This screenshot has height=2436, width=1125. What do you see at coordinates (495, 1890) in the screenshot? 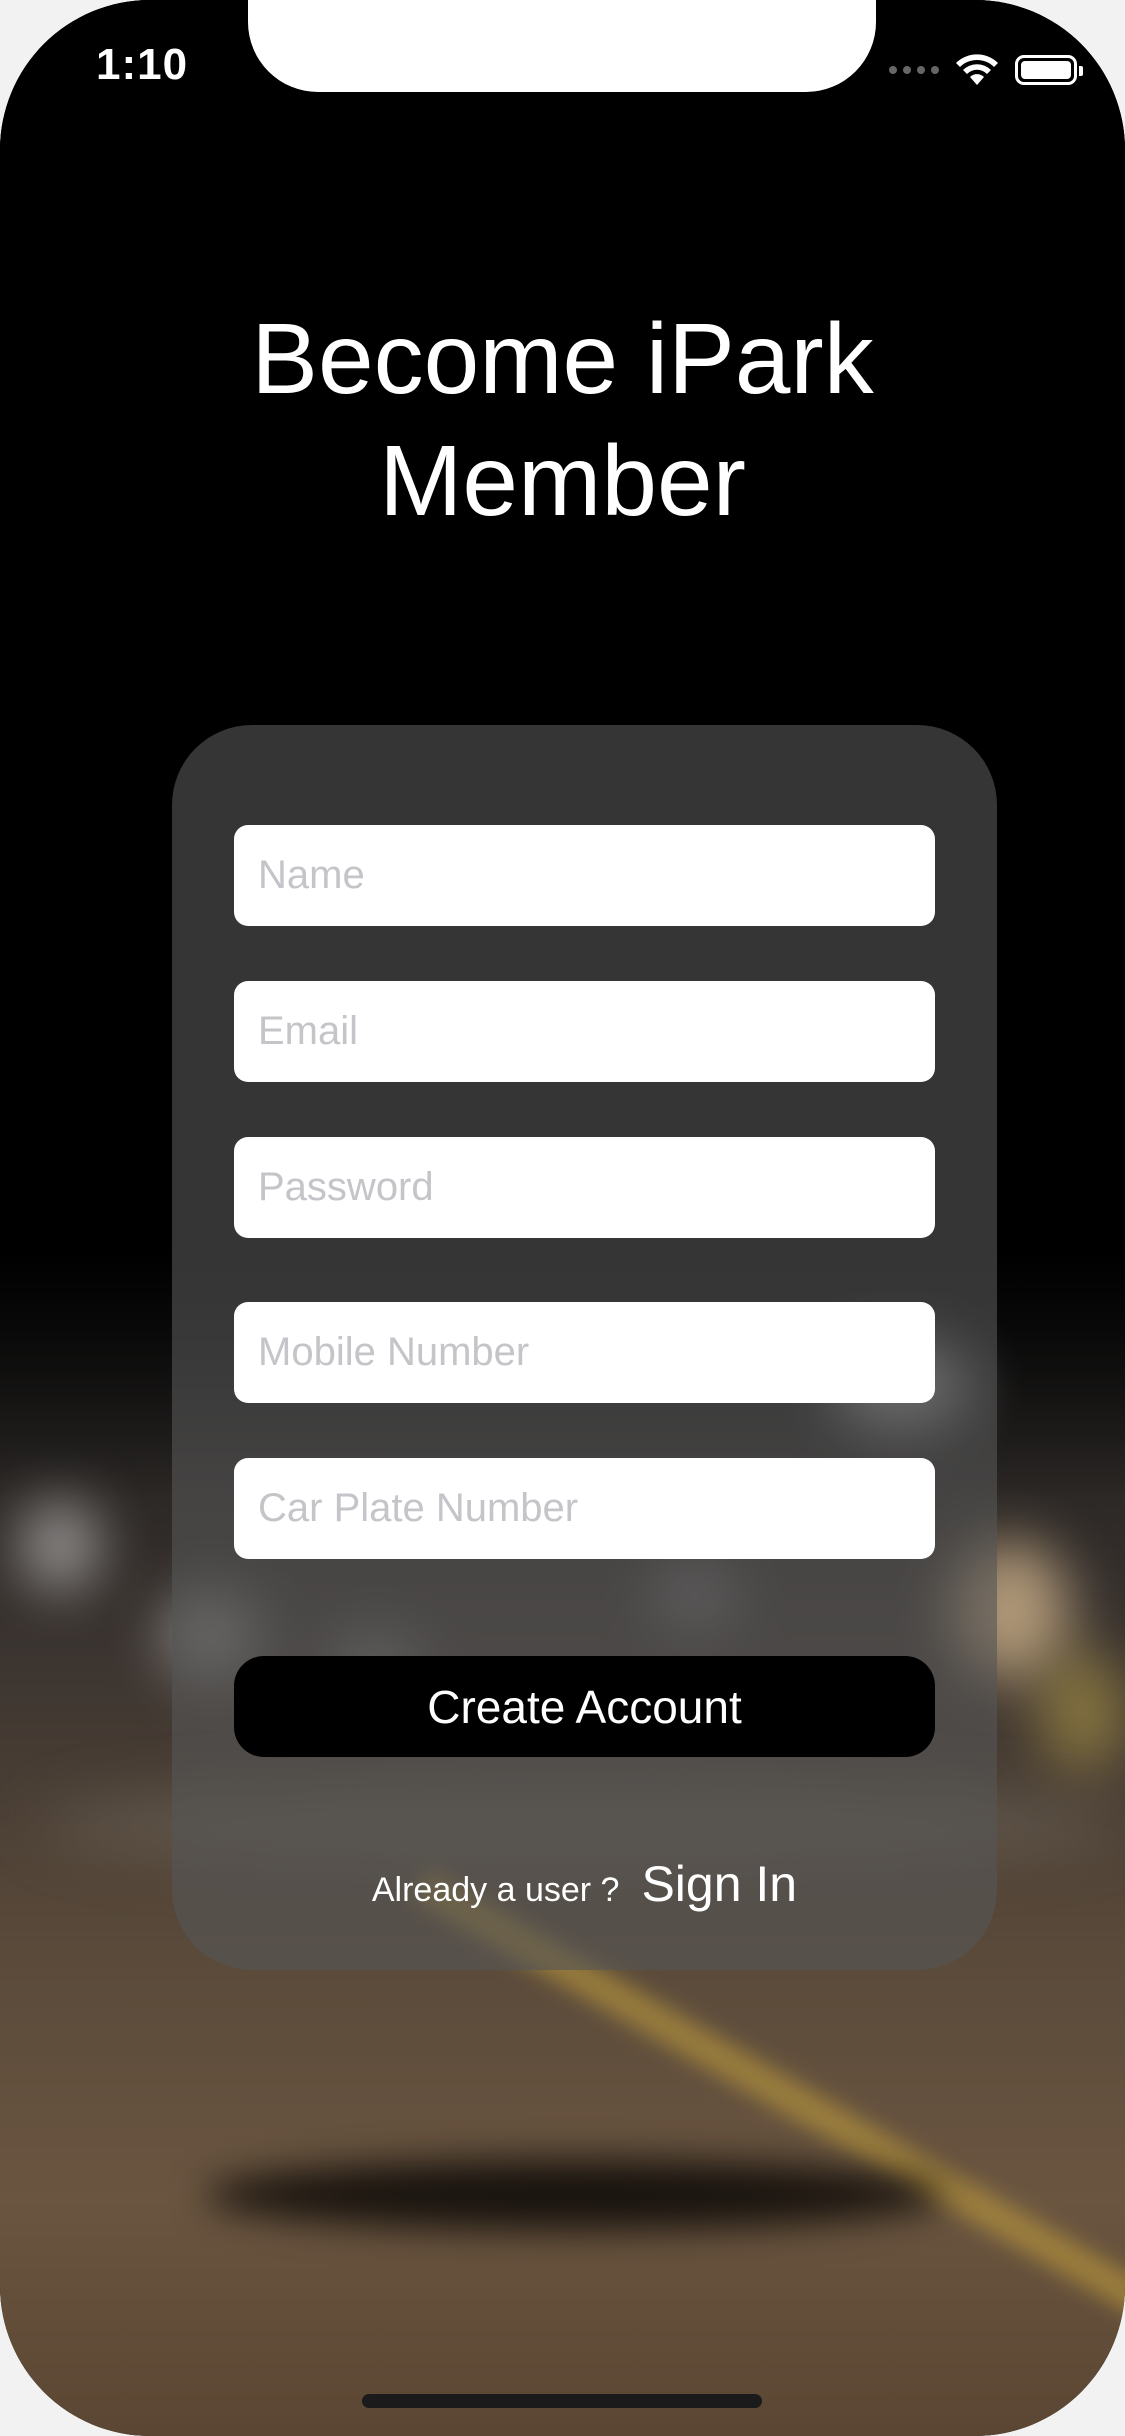
I see `signin-prompt-text: Already a user ?` at bounding box center [495, 1890].